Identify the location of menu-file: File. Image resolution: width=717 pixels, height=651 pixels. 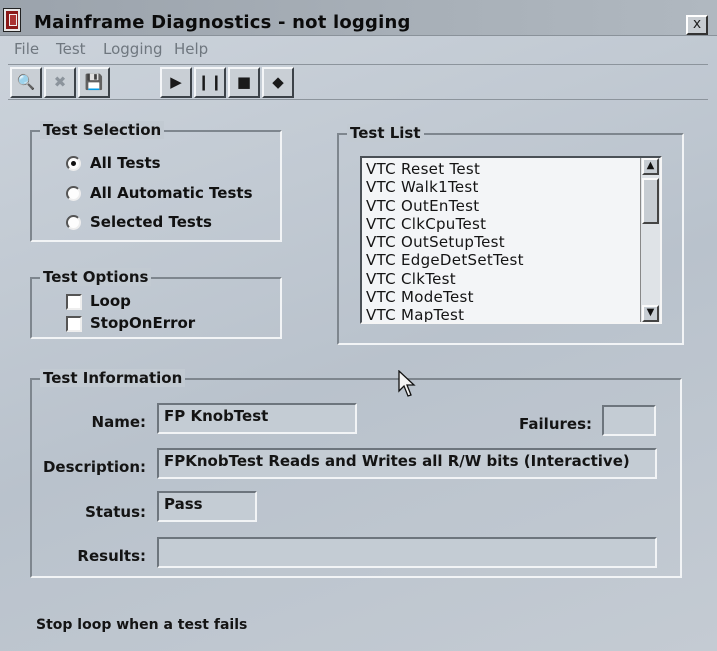
(26, 49).